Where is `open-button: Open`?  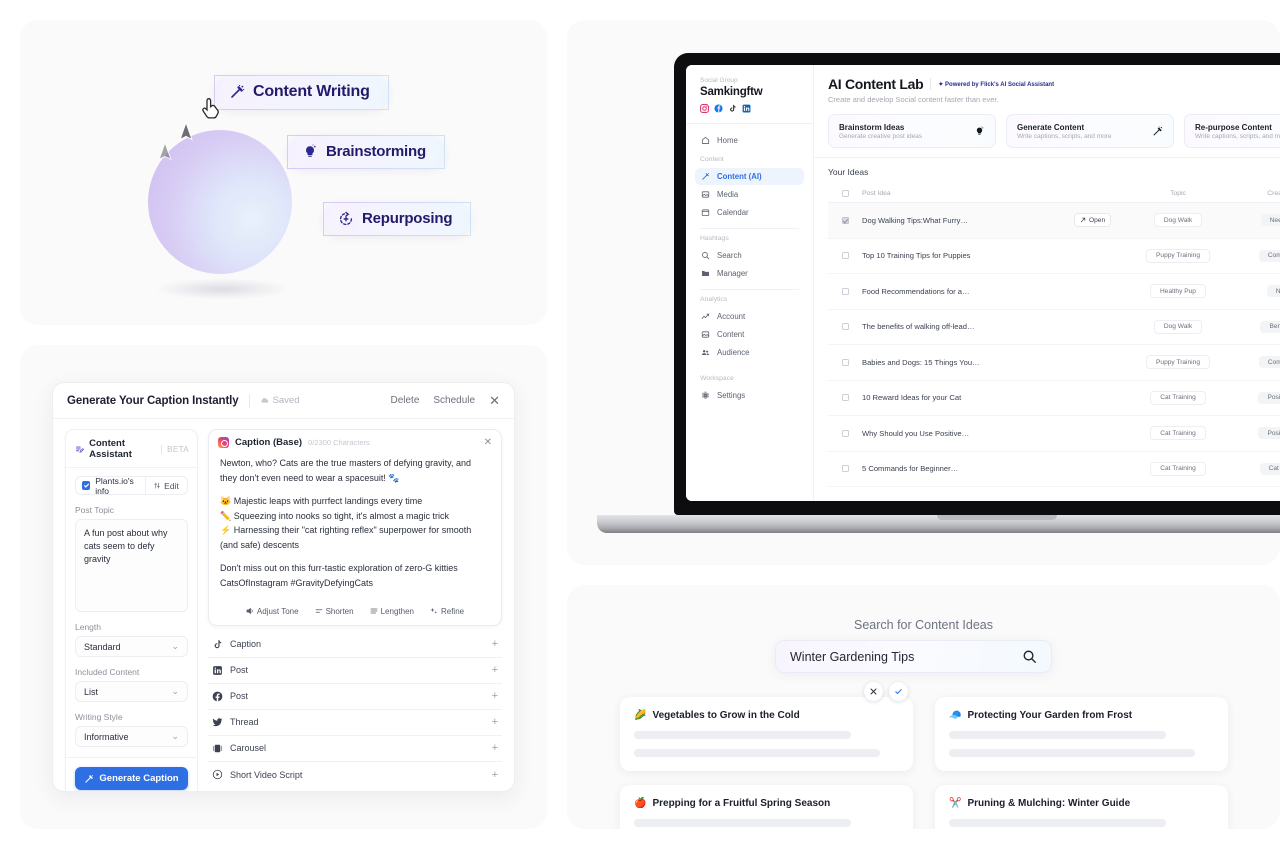 open-button: Open is located at coordinates (1093, 220).